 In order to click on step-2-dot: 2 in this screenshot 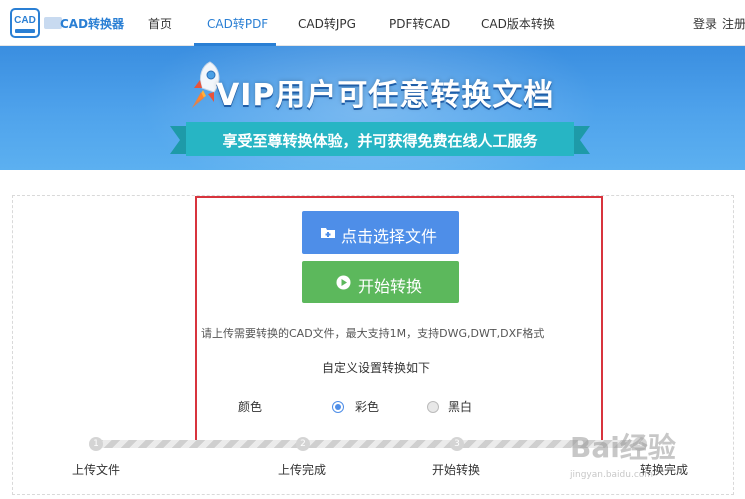, I will do `click(303, 444)`.